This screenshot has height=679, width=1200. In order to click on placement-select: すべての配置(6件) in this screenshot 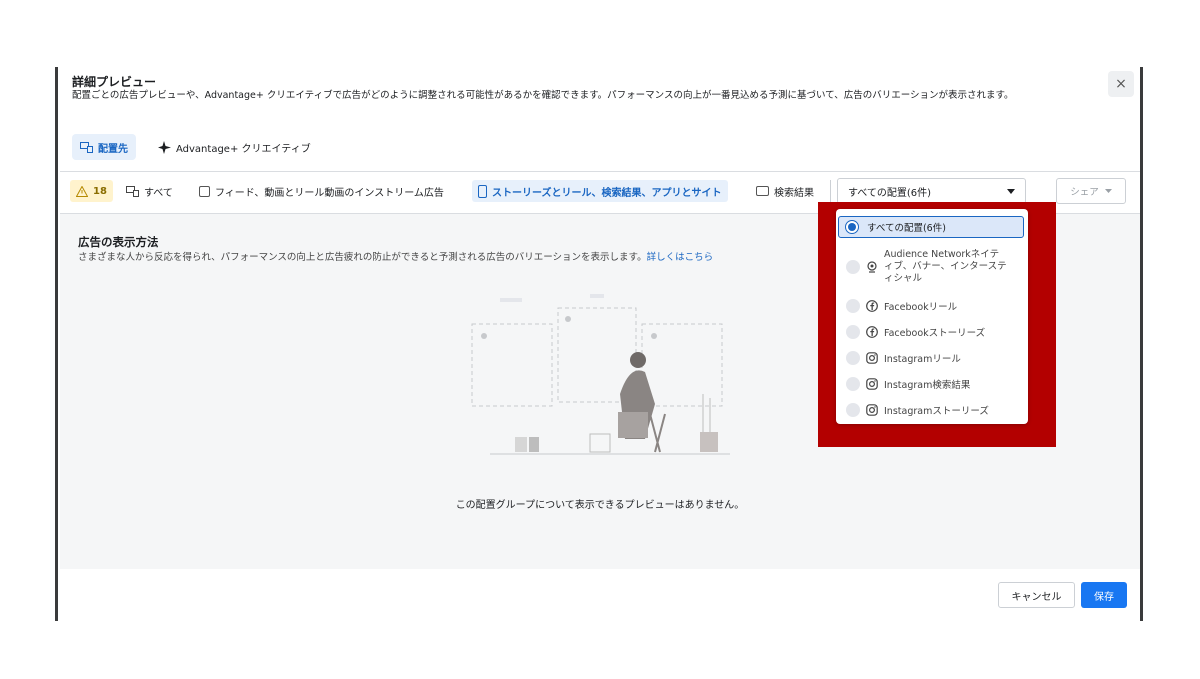, I will do `click(931, 191)`.